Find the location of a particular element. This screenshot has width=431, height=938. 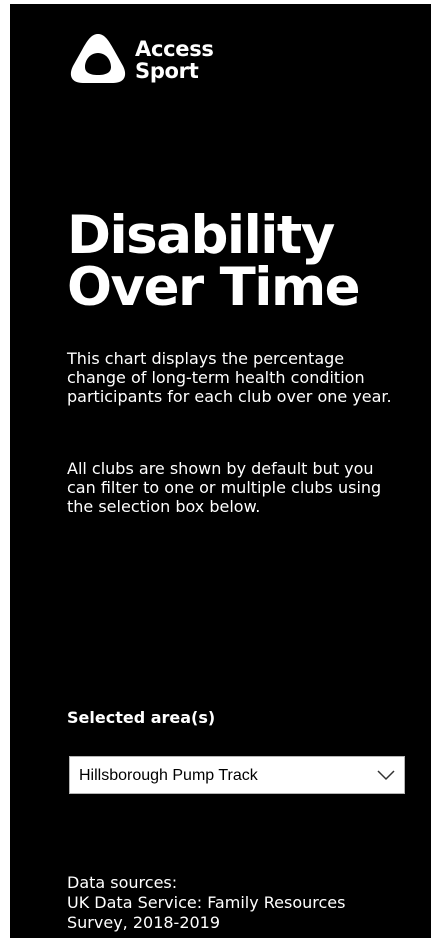

chevron-down-icon is located at coordinates (386, 775).